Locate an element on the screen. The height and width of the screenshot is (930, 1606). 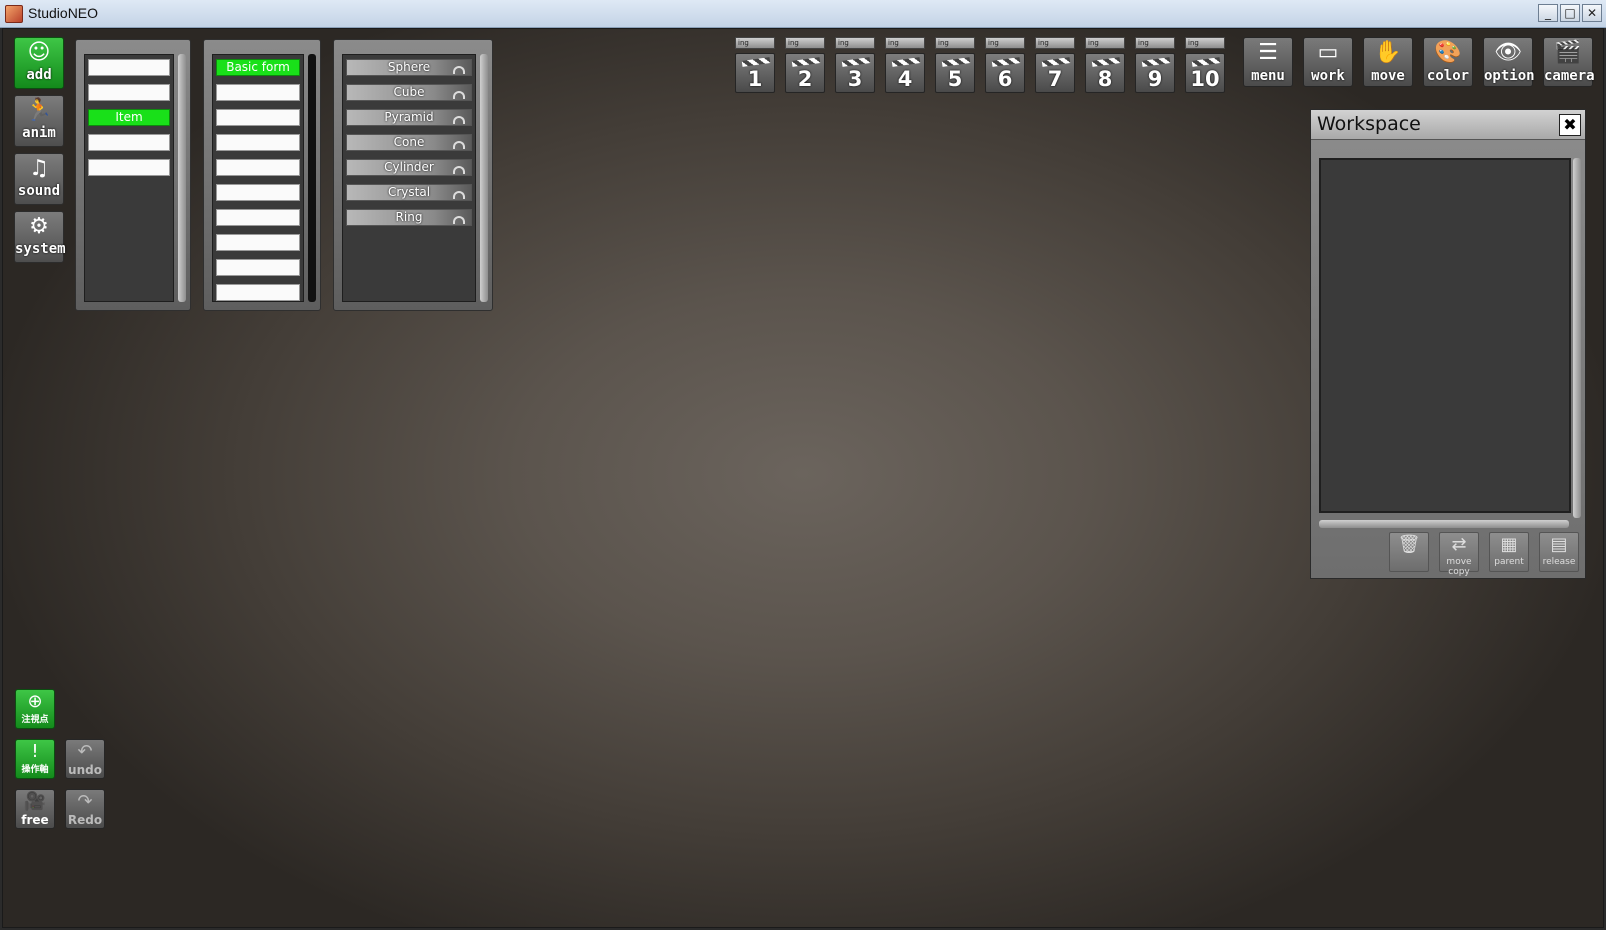
scene-button-10: ing 10 is located at coordinates (1205, 67).